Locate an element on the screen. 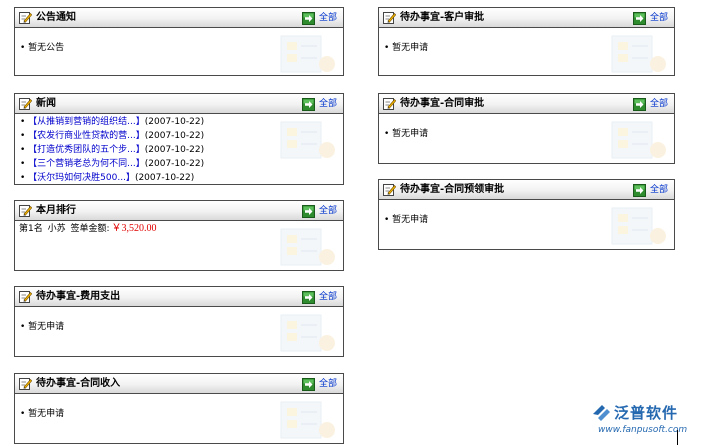 This screenshot has height=447, width=719. rank-position: 第1名 is located at coordinates (31, 229).